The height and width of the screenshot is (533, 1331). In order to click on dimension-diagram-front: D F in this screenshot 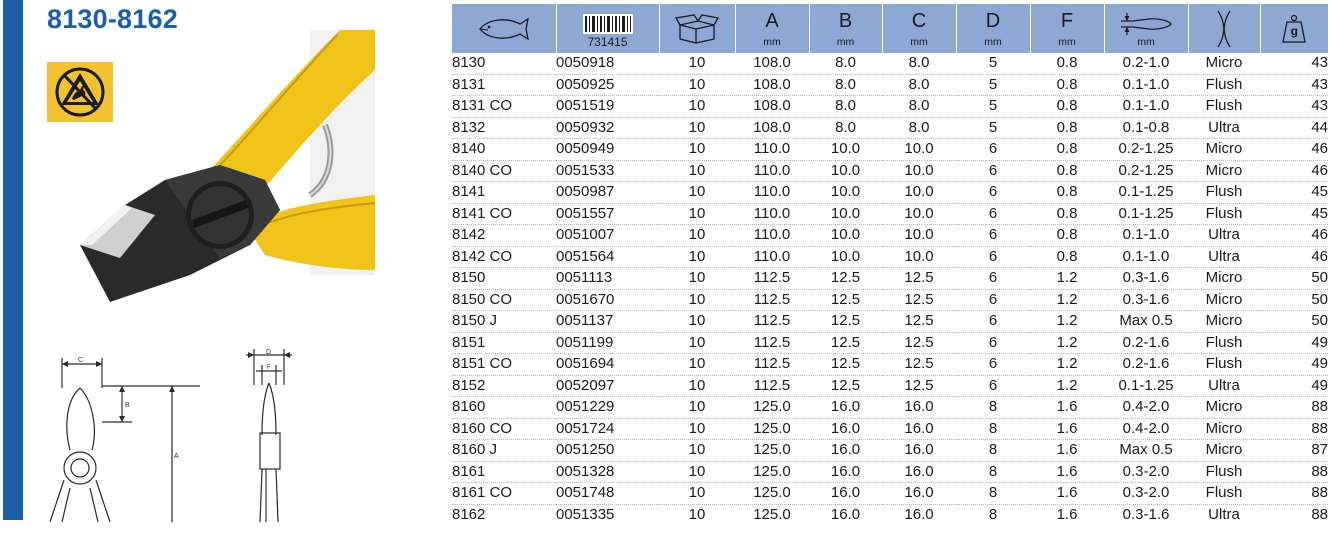, I will do `click(272, 433)`.